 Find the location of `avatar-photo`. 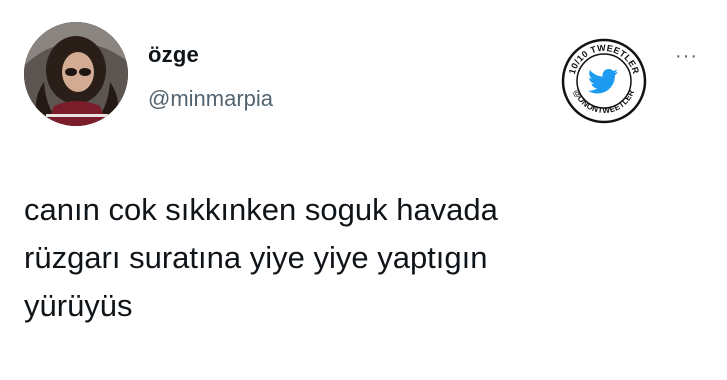

avatar-photo is located at coordinates (76, 74).